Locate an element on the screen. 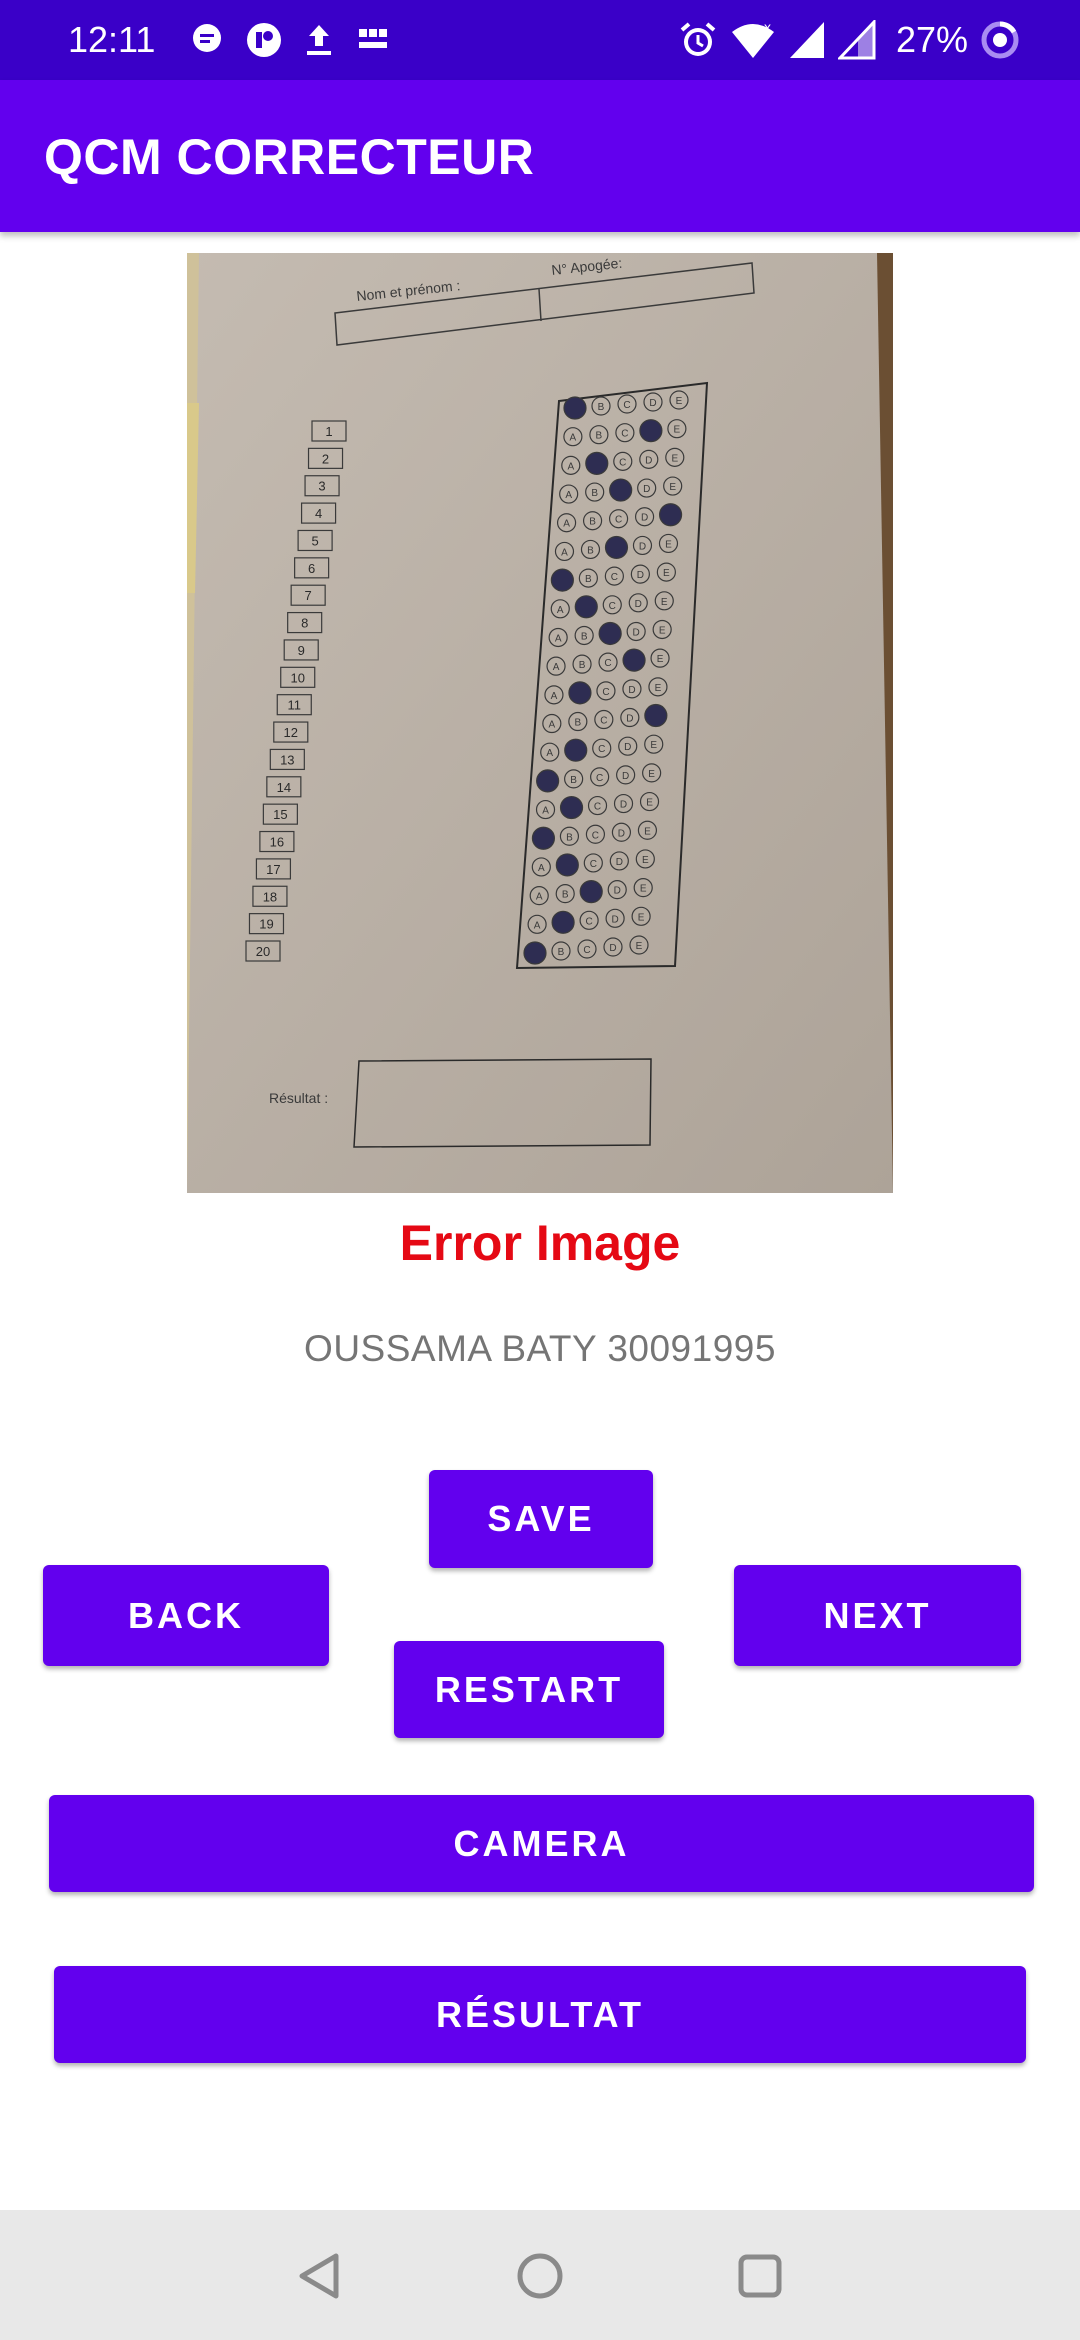 The height and width of the screenshot is (2340, 1080). question-number: 10 is located at coordinates (298, 677).